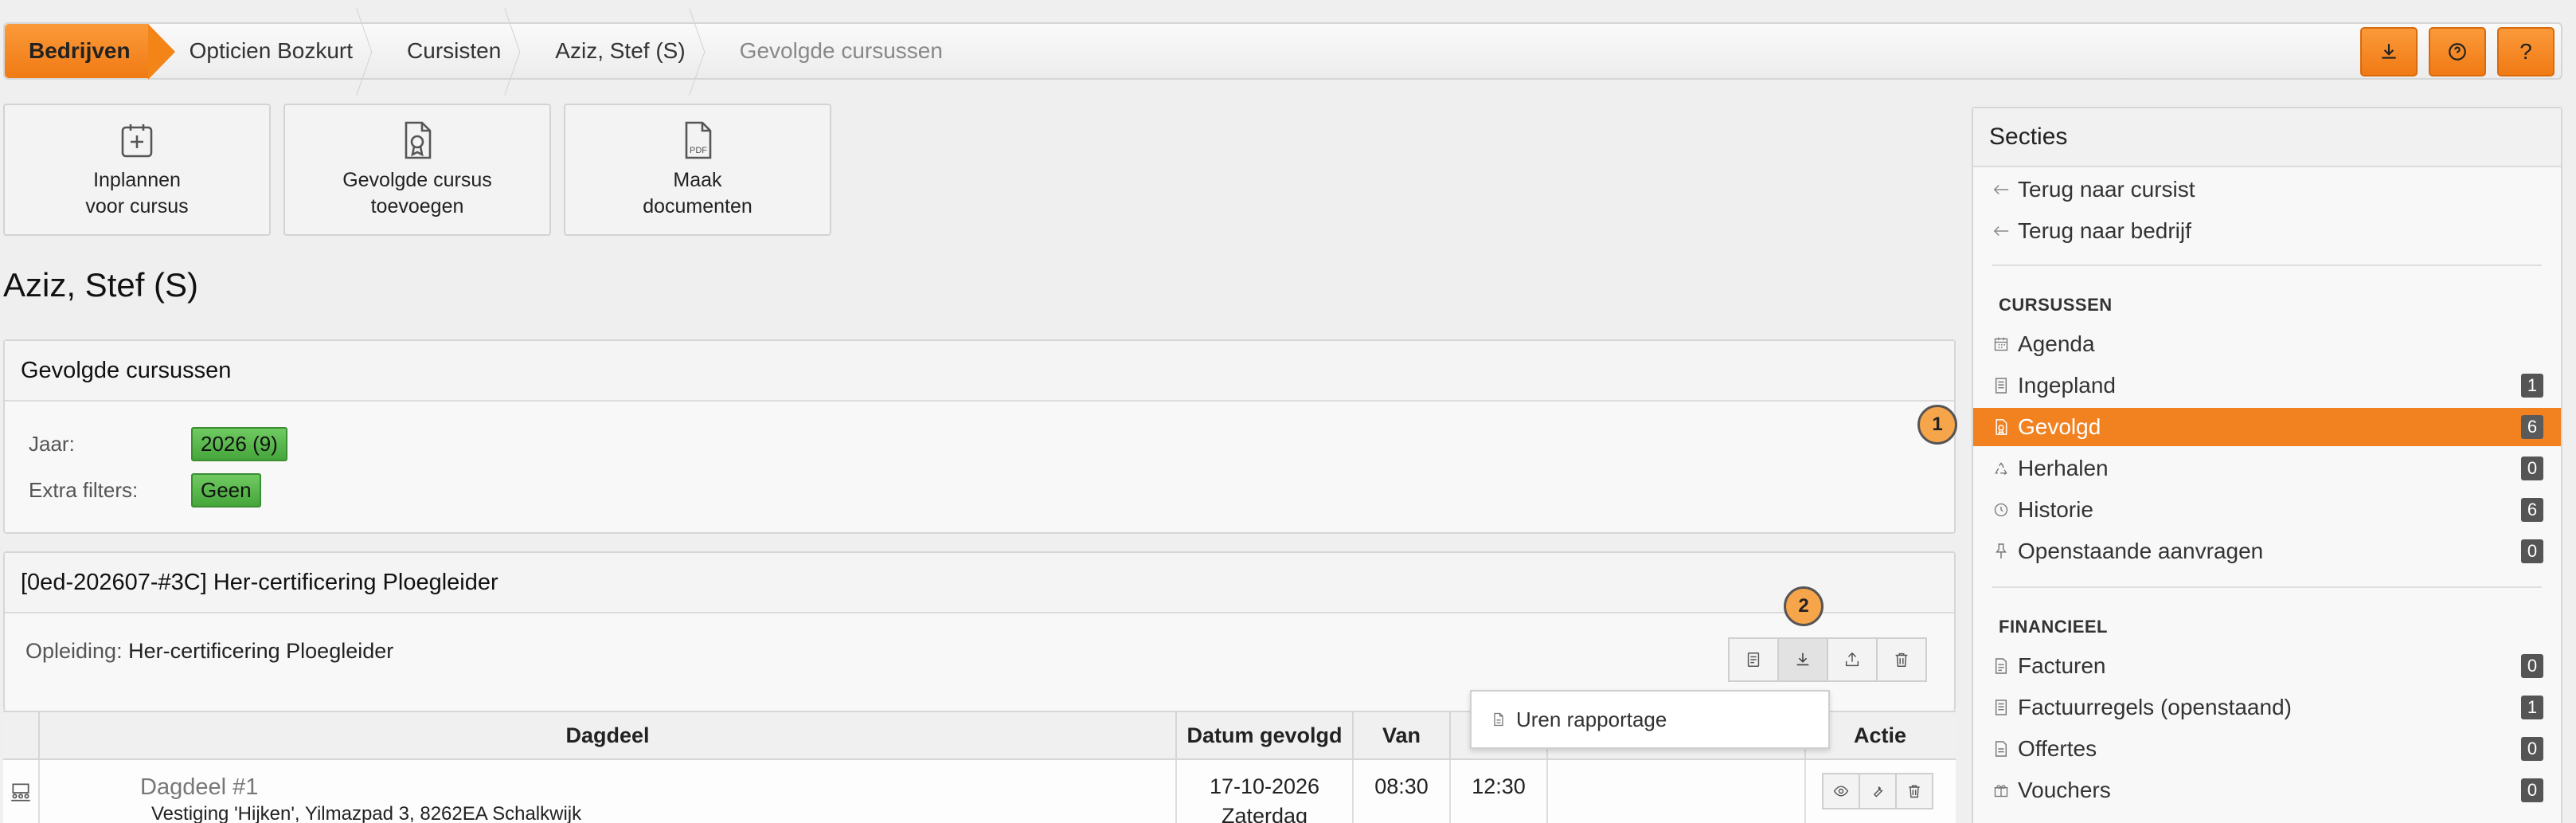 This screenshot has width=2576, height=823. I want to click on breadcrumb-item-bedrijven: Bedrijven, so click(90, 52).